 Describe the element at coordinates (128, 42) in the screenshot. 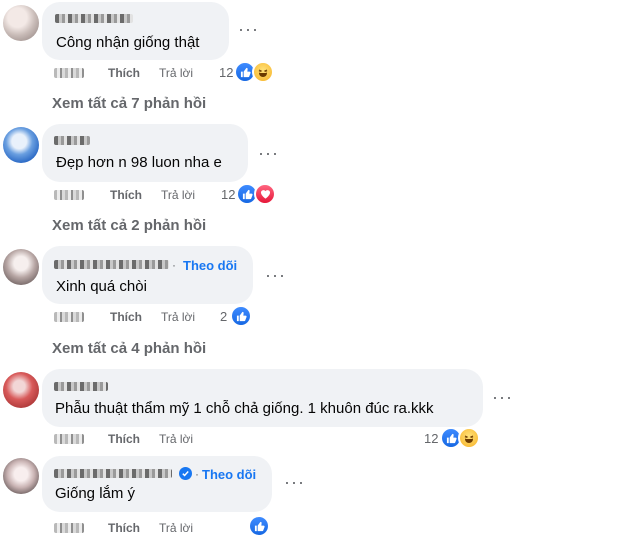

I see `comment-text: Công nhận giống thật` at that location.